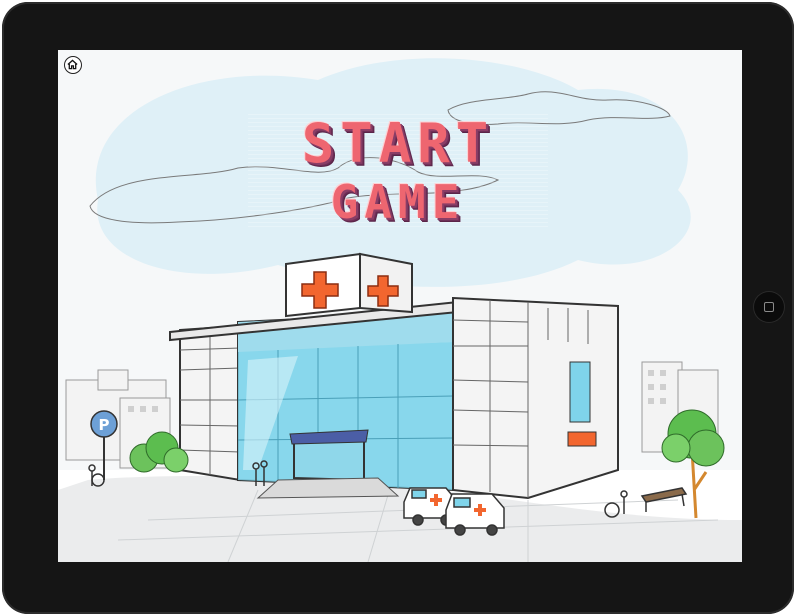 The height and width of the screenshot is (616, 796). Describe the element at coordinates (769, 307) in the screenshot. I see `device-home-button` at that location.